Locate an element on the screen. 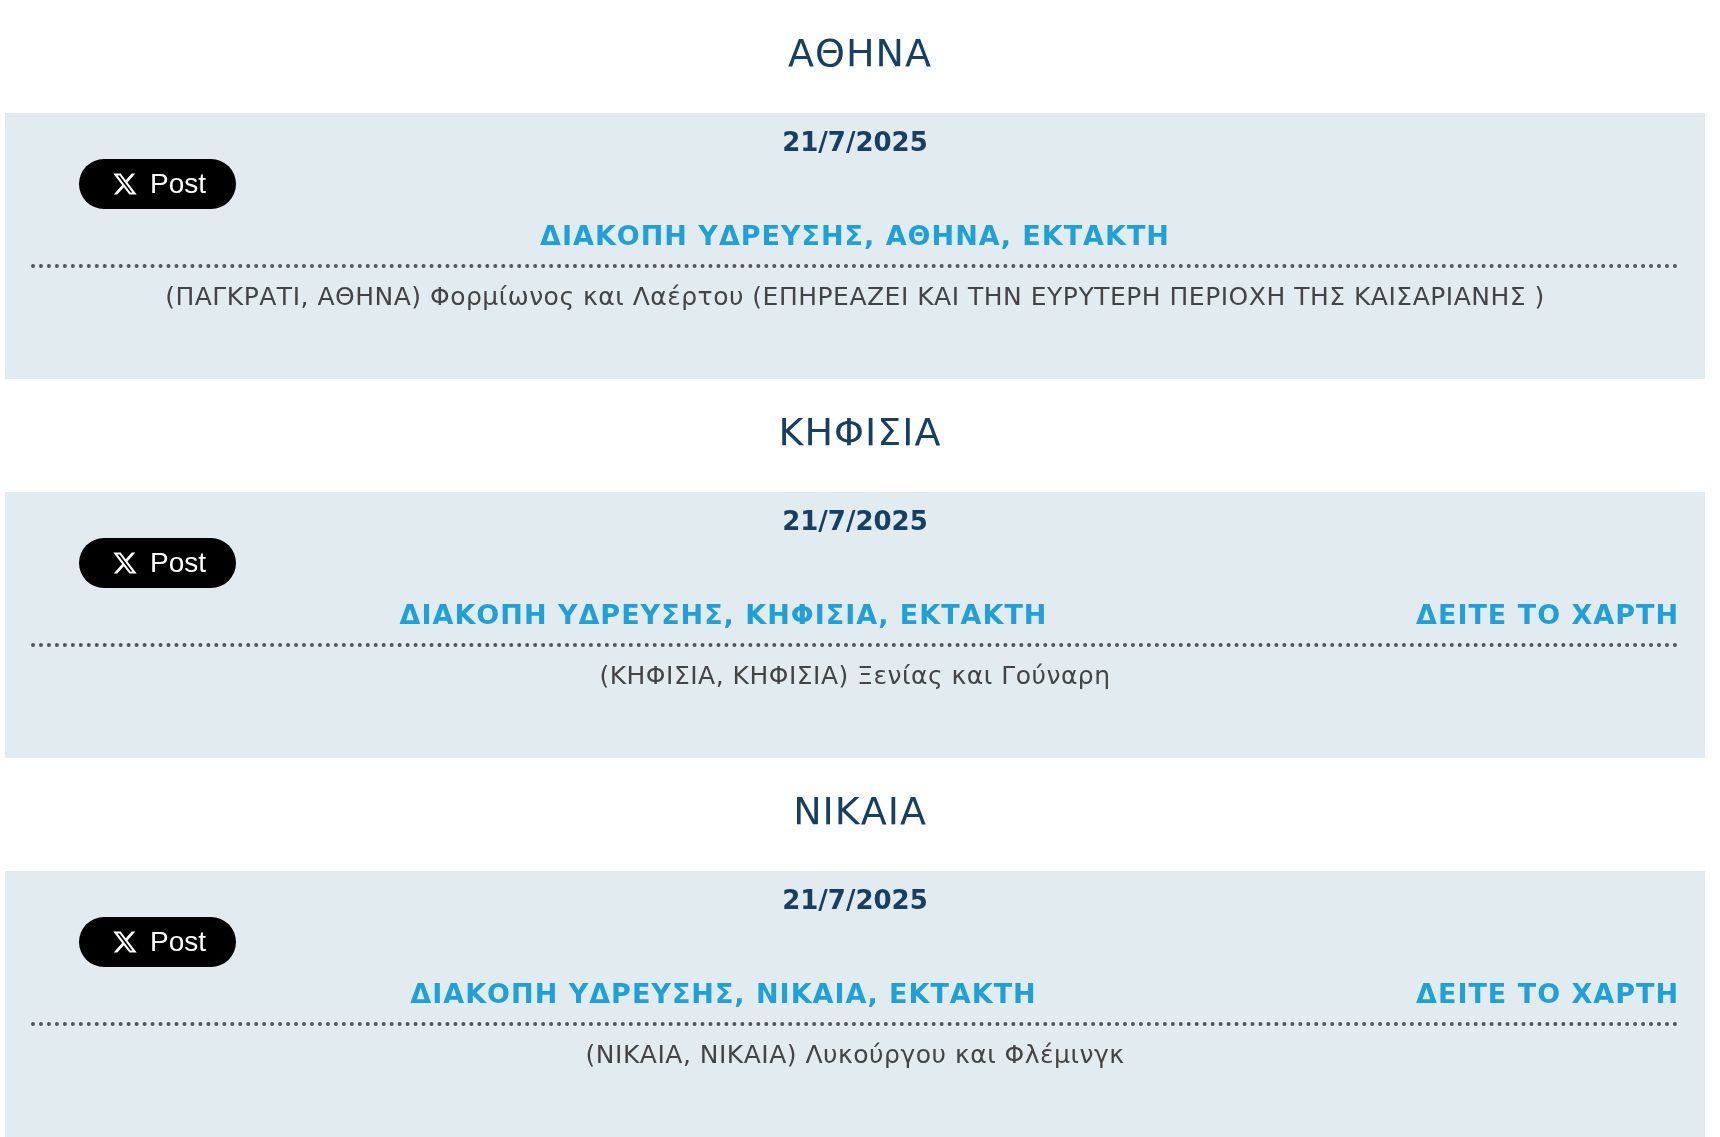 This screenshot has width=1720, height=1137. city-heading: ΝΙΚΑΙΑ is located at coordinates (860, 811).